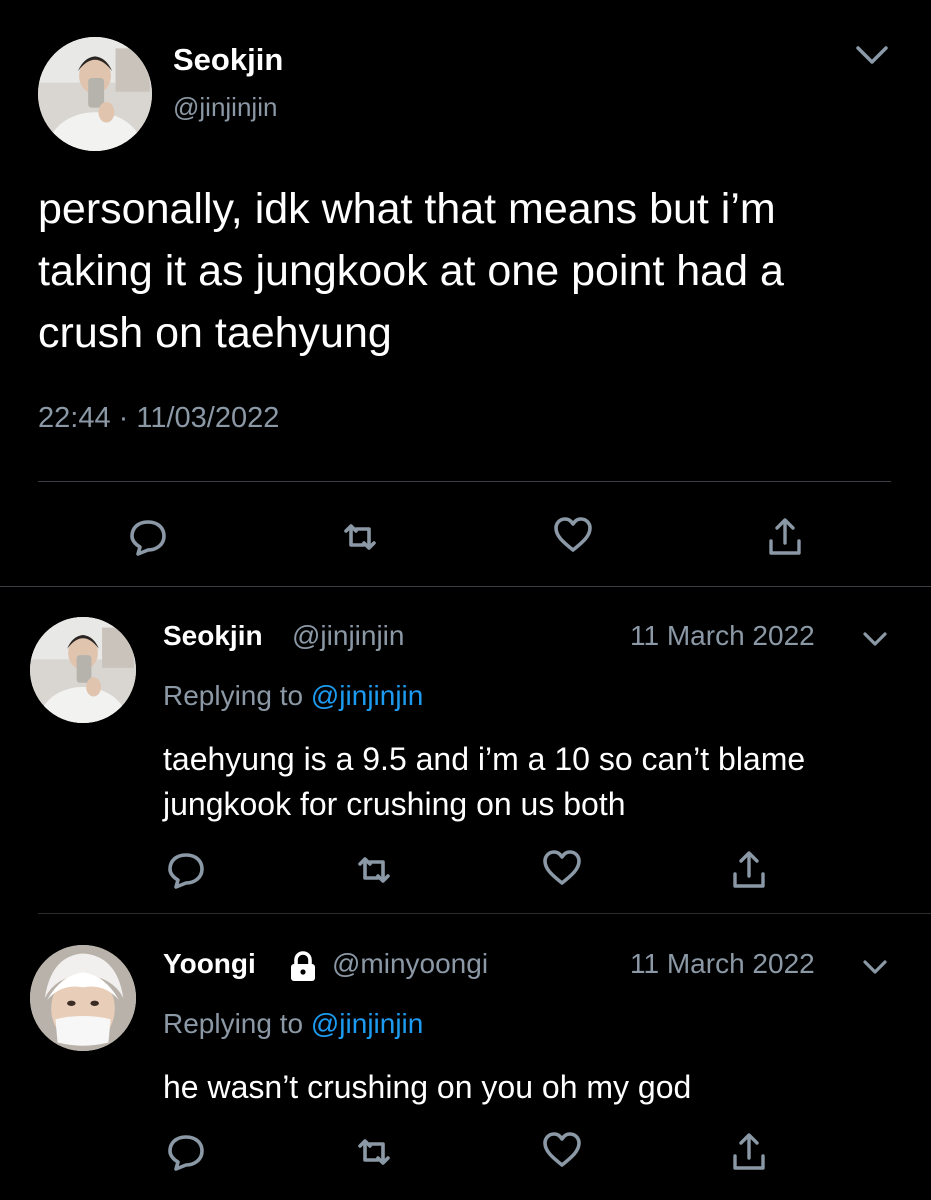 The height and width of the screenshot is (1200, 931). Describe the element at coordinates (410, 964) in the screenshot. I see `reply-author-handle: @minyoongi` at that location.